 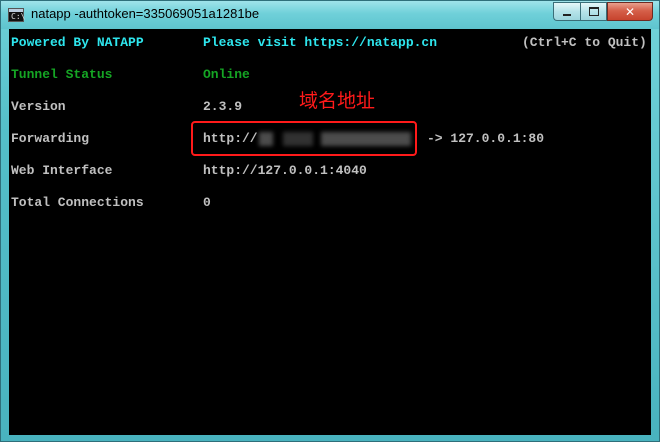 What do you see at coordinates (223, 106) in the screenshot?
I see `version-value: 2.3.9` at bounding box center [223, 106].